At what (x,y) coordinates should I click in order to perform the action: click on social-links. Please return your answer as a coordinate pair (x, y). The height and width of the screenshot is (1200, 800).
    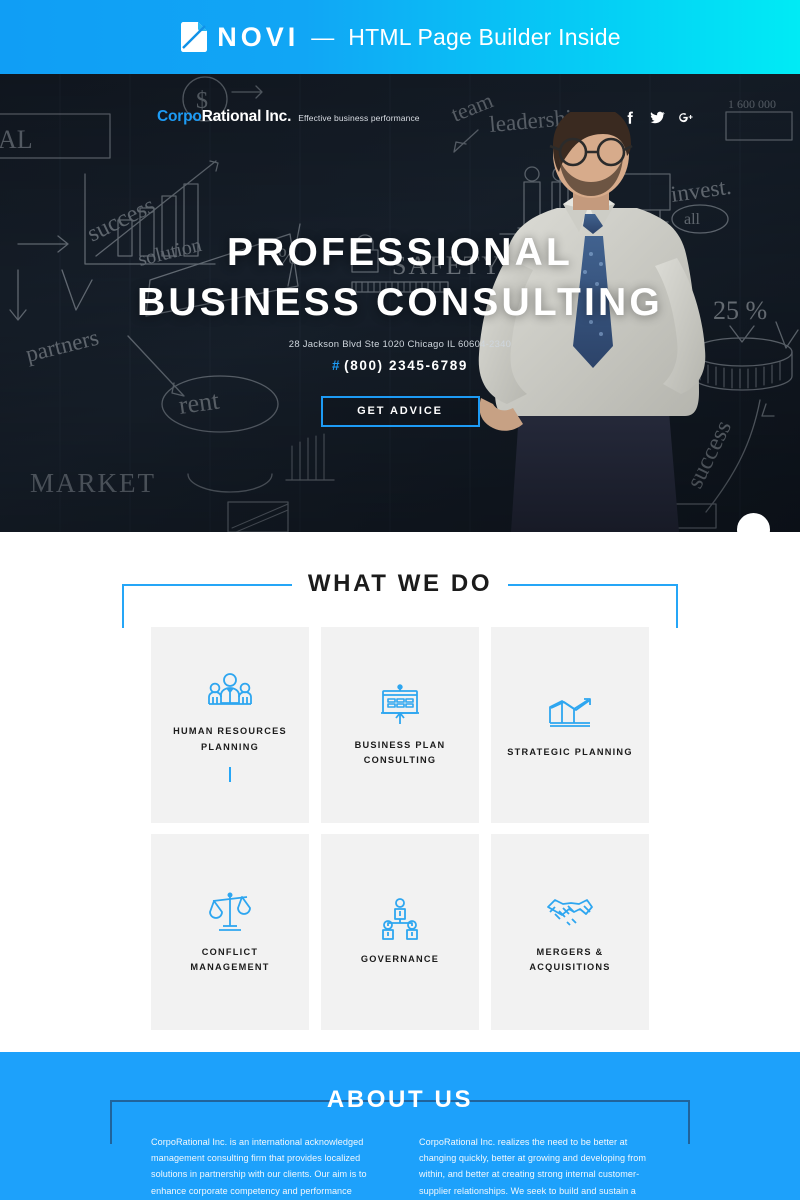
    Looking at the image, I should click on (657, 117).